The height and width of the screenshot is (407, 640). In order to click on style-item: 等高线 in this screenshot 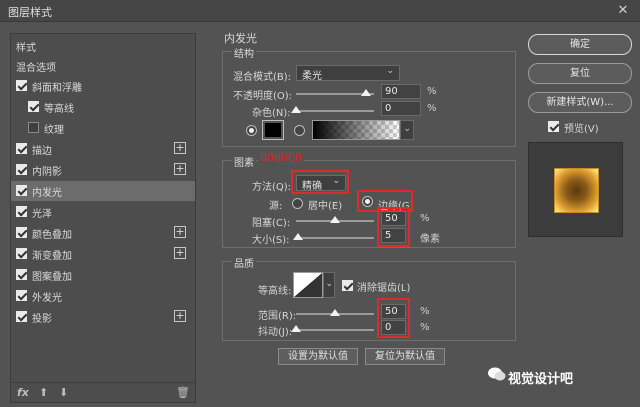, I will do `click(103, 107)`.